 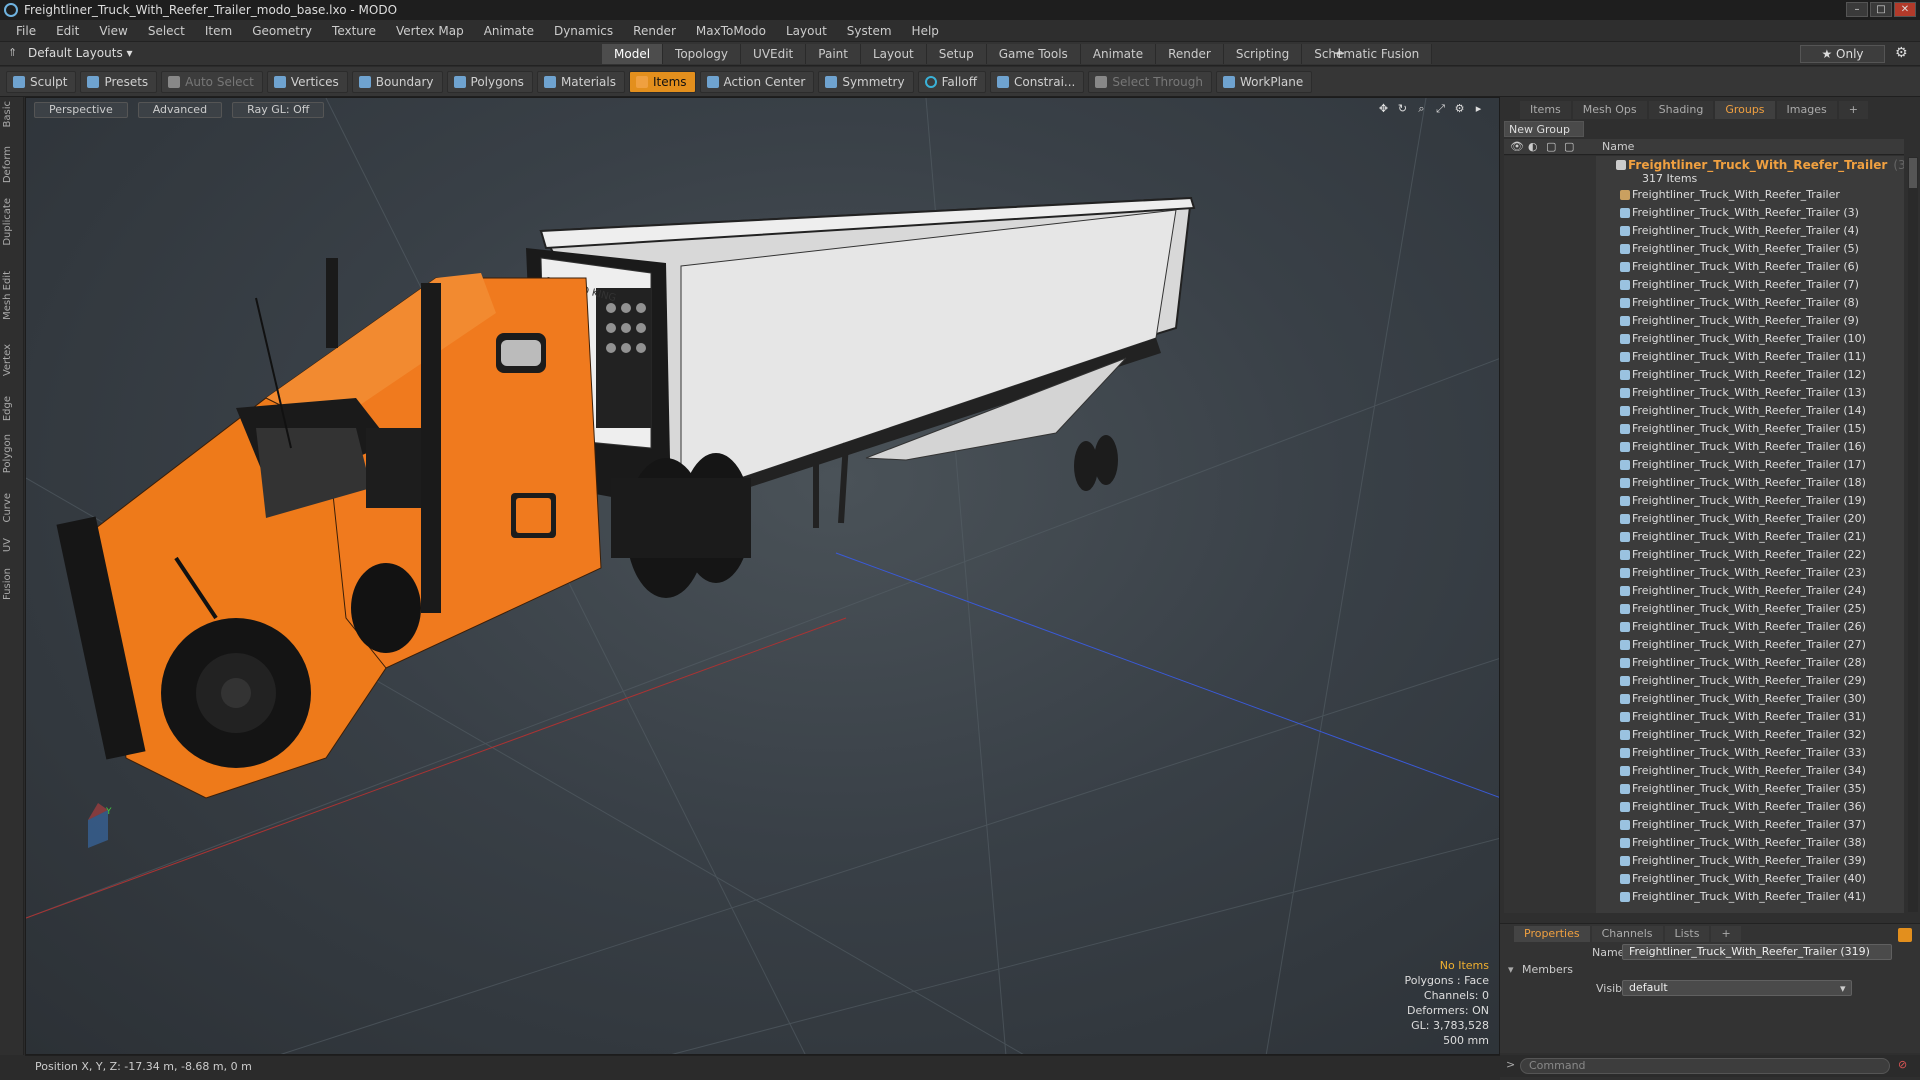 I want to click on menu-item-select: Select, so click(x=166, y=31).